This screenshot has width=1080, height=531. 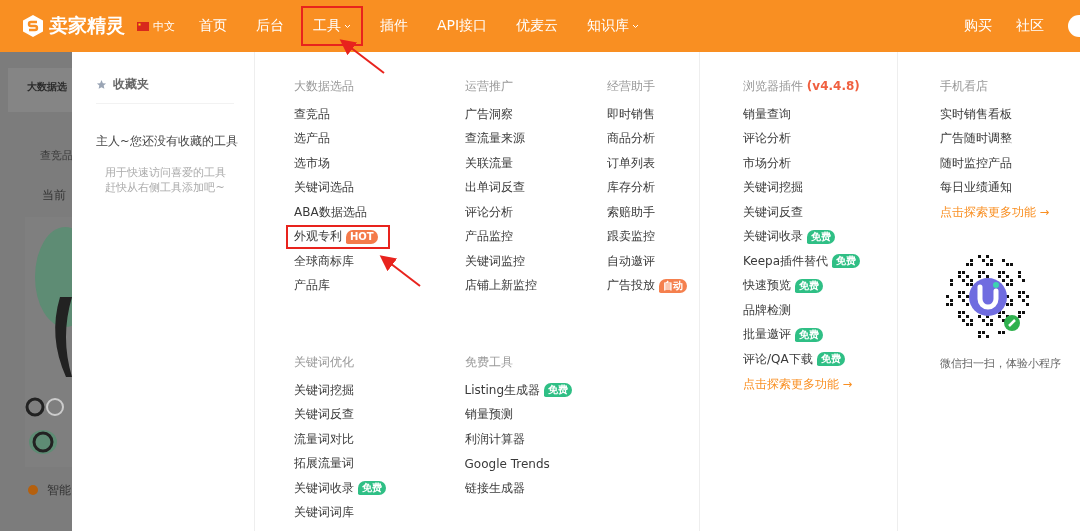 I want to click on menu-item: 快速预览 免费, so click(x=785, y=285).